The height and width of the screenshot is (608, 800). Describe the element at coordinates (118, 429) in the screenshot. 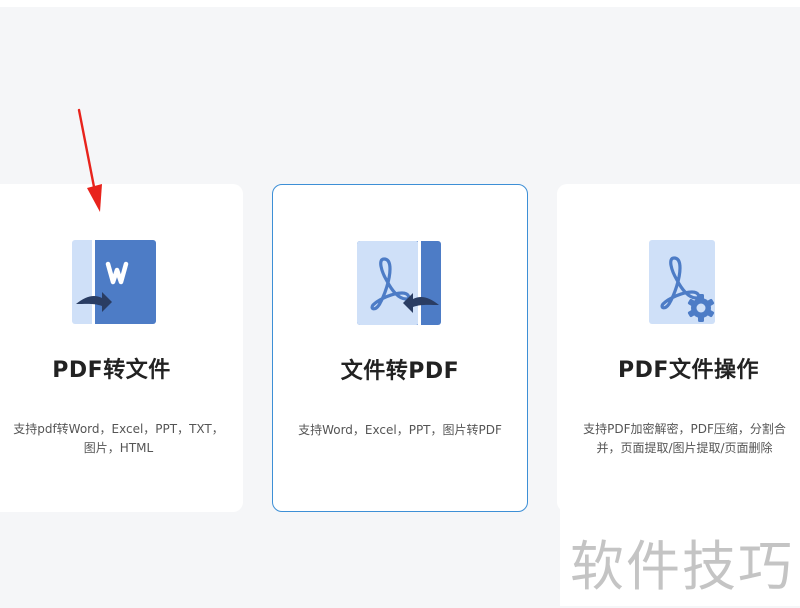

I see `card-description-line: 支持pdf转Word，Excel，PPT，TXT，` at that location.